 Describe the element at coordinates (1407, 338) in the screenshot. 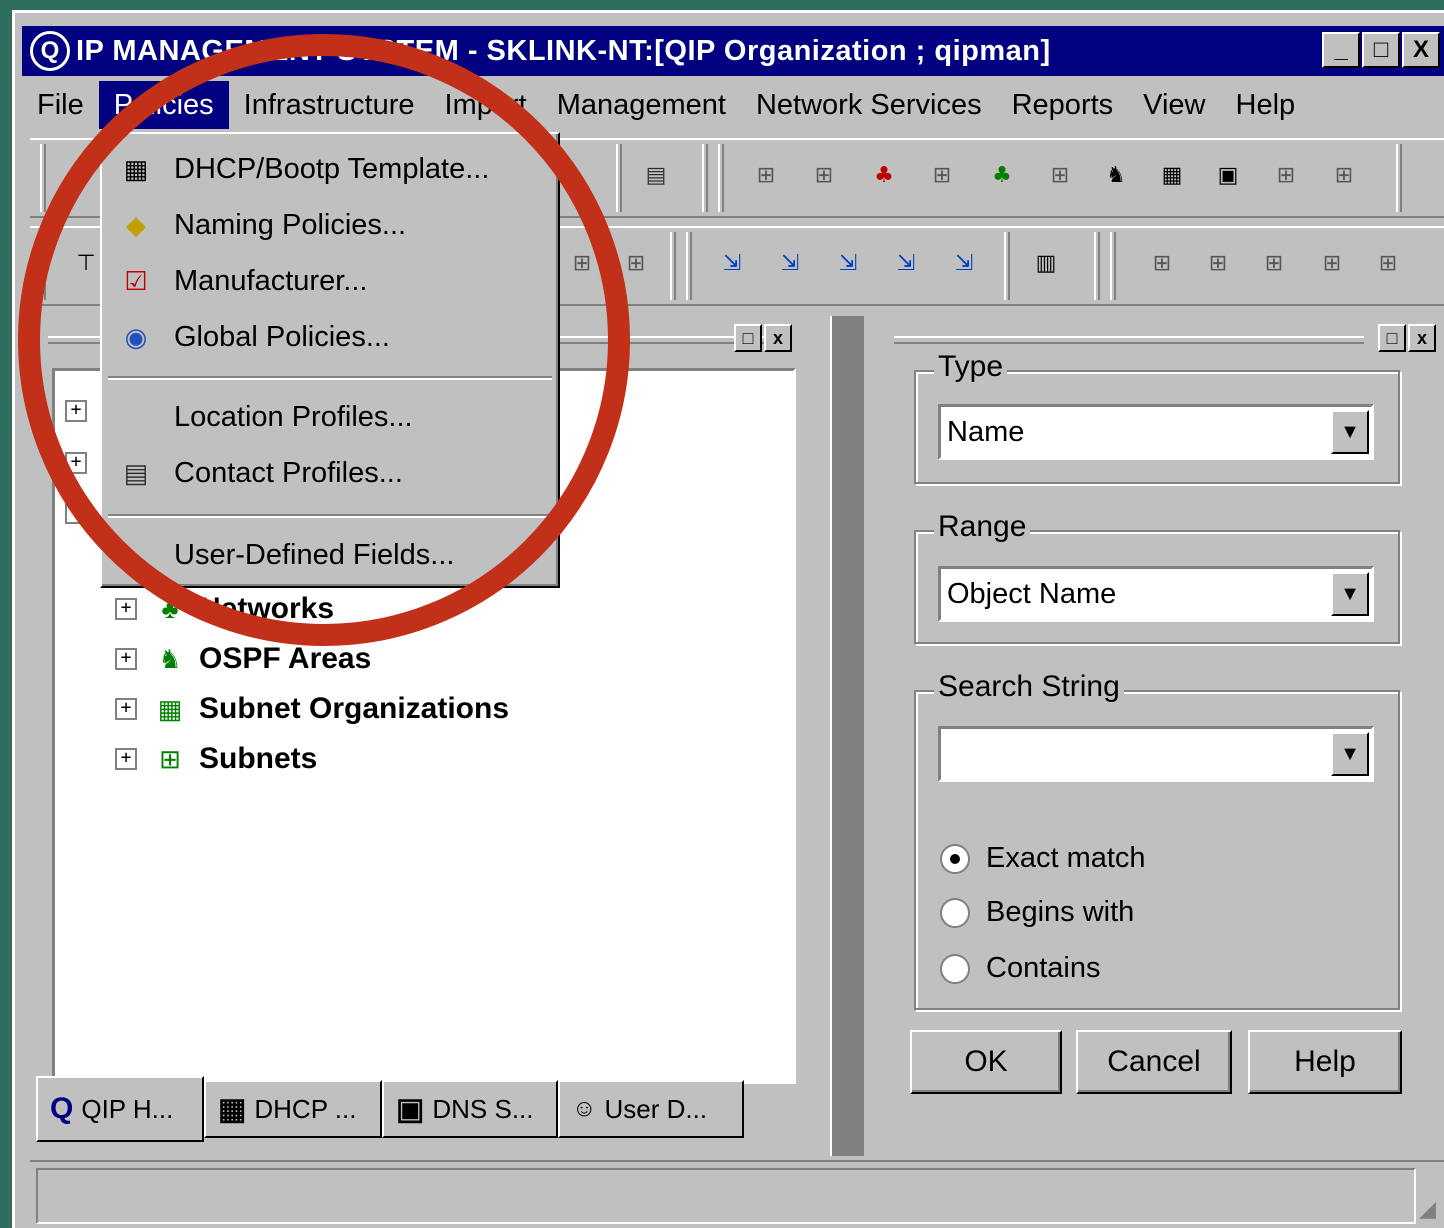

I see `right-pane-controls: □ x` at that location.